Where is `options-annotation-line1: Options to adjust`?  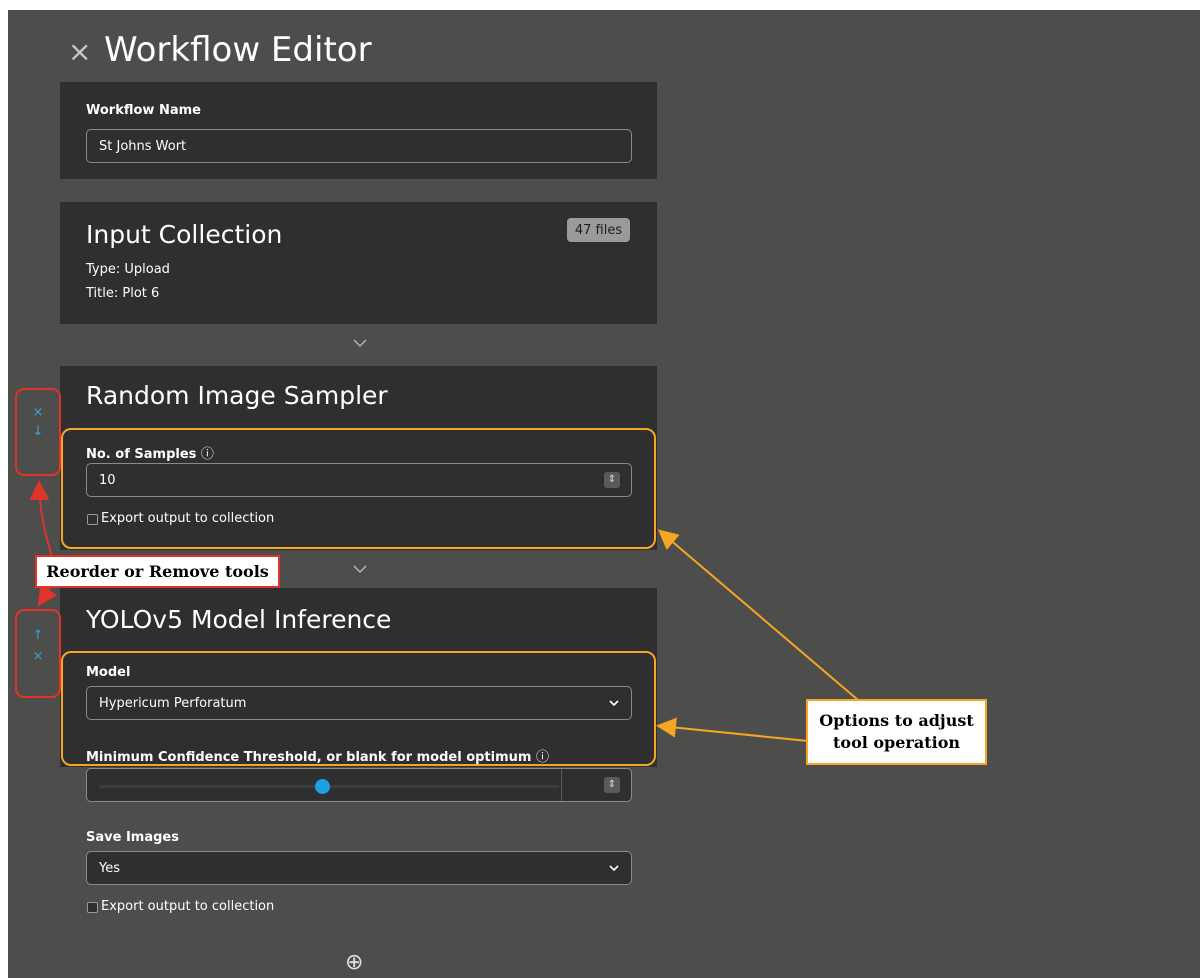
options-annotation-line1: Options to adjust is located at coordinates (896, 720).